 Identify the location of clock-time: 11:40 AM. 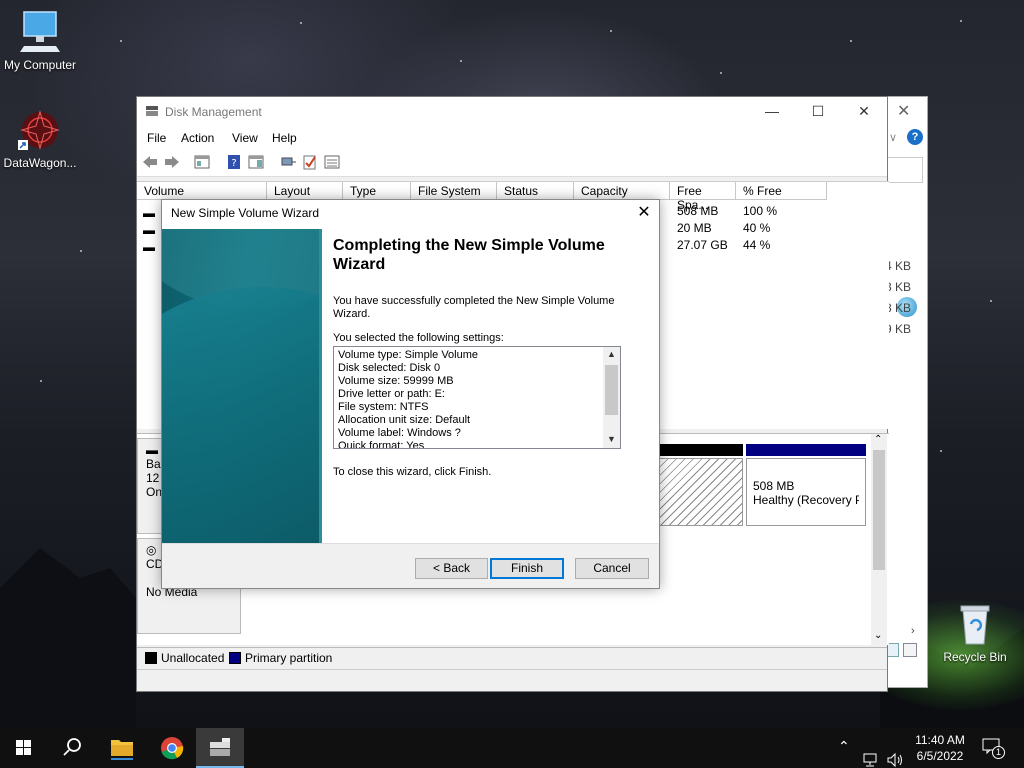
(940, 740).